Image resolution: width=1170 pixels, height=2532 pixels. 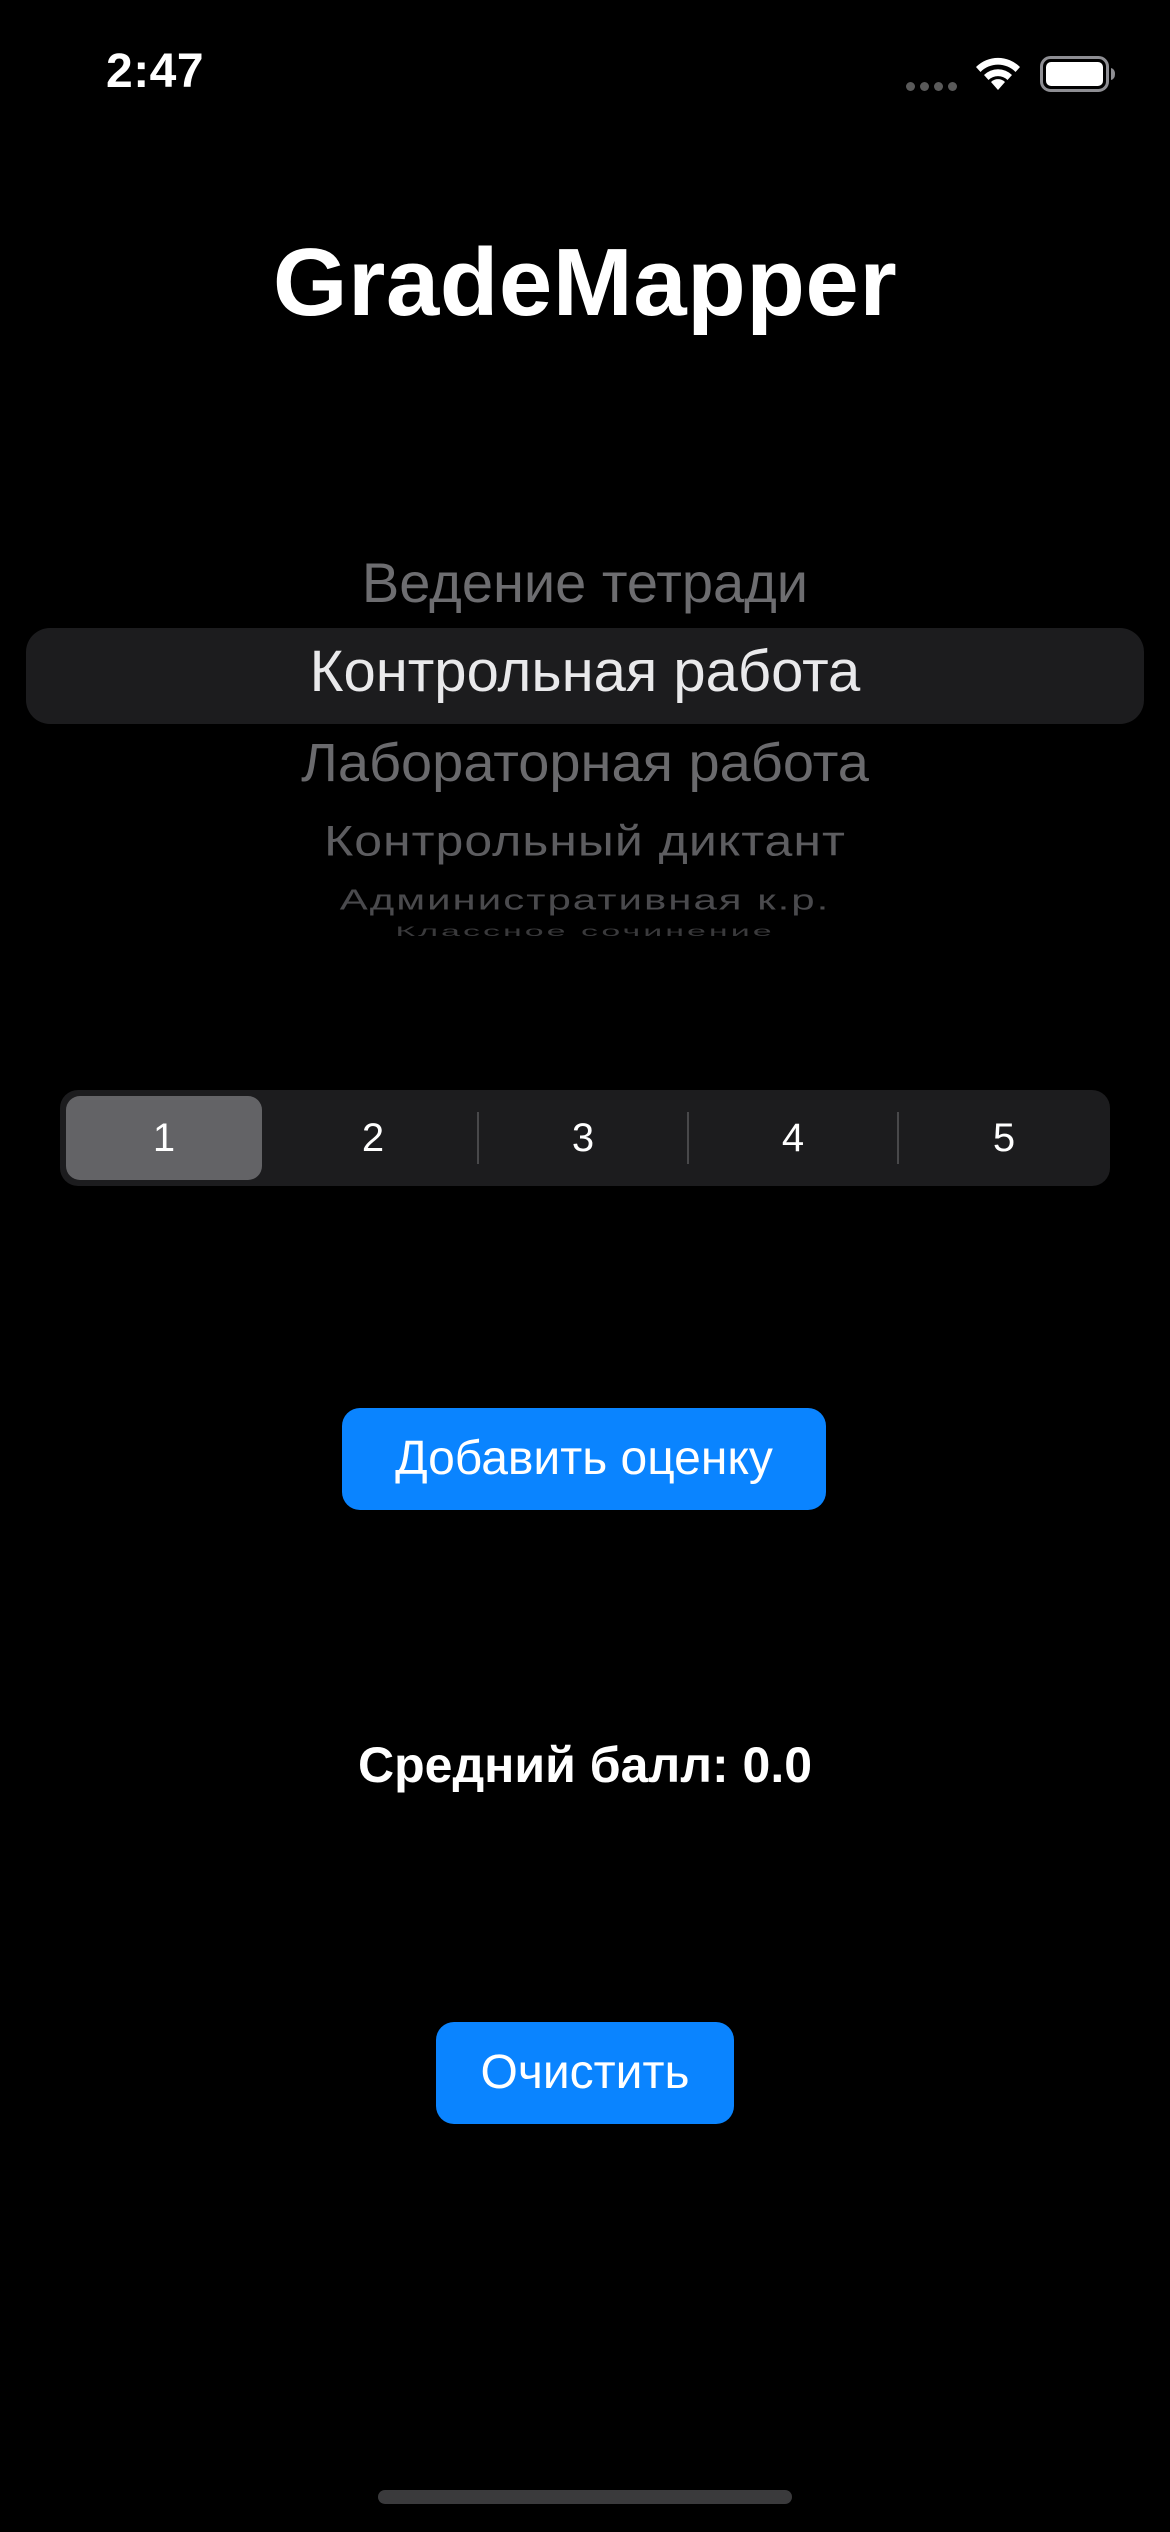 What do you see at coordinates (585, 841) in the screenshot?
I see `picker-item: Контрольный диктант` at bounding box center [585, 841].